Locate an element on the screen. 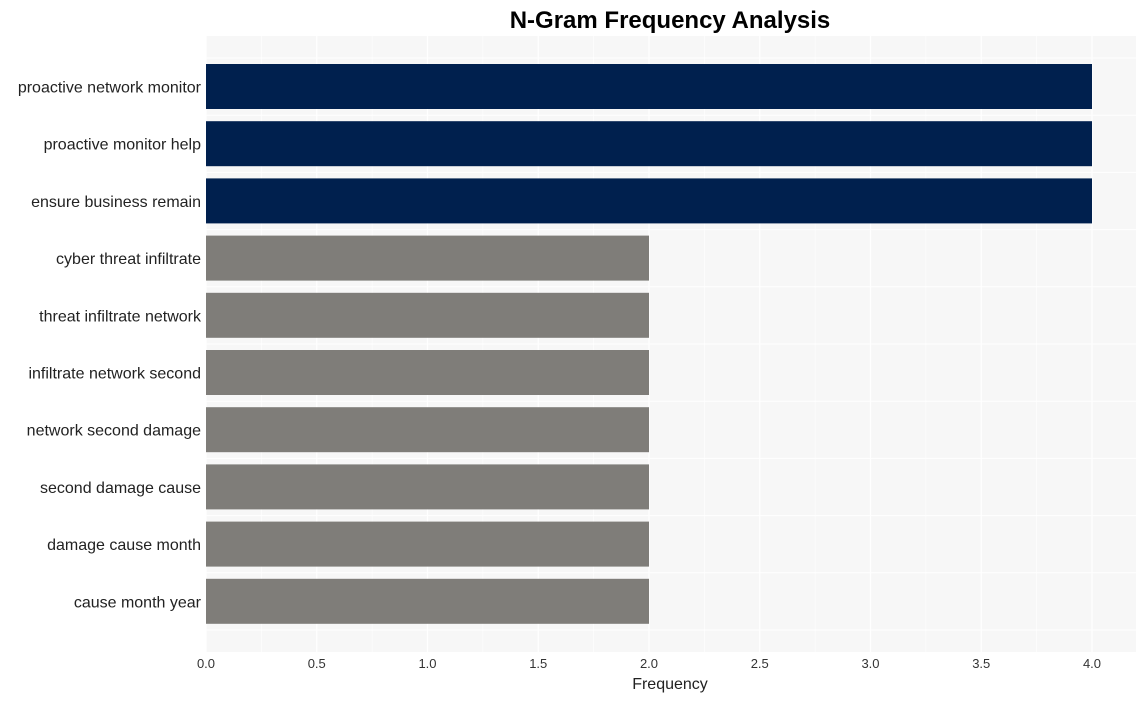 The width and height of the screenshot is (1145, 701). x-tick-label: 3.5 is located at coordinates (981, 663).